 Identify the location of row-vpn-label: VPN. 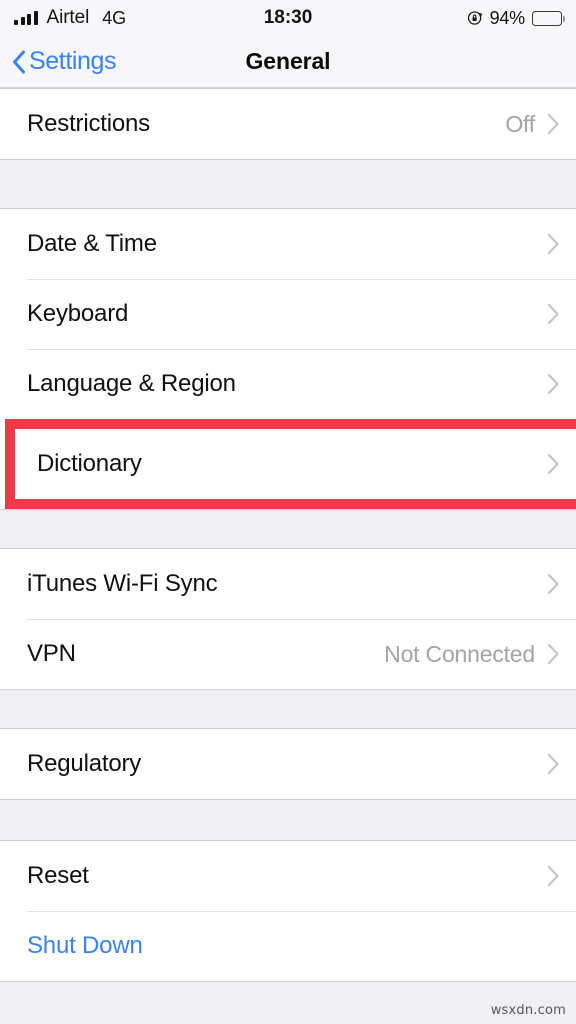
(51, 653).